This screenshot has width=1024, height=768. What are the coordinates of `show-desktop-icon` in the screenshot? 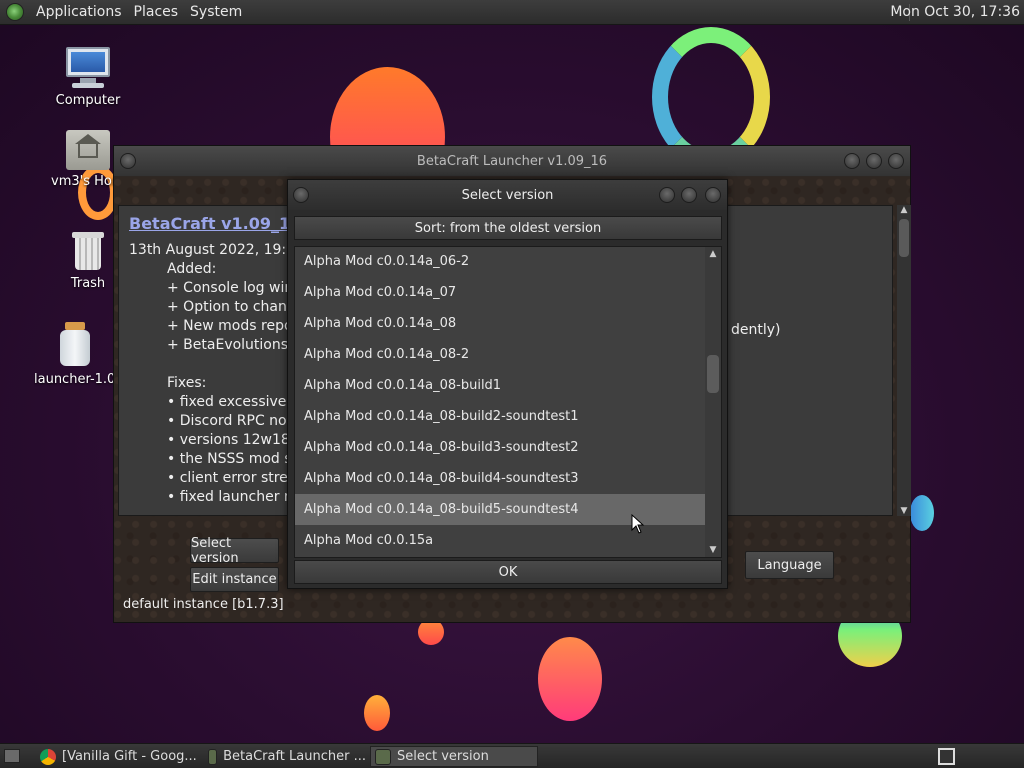 It's located at (12, 756).